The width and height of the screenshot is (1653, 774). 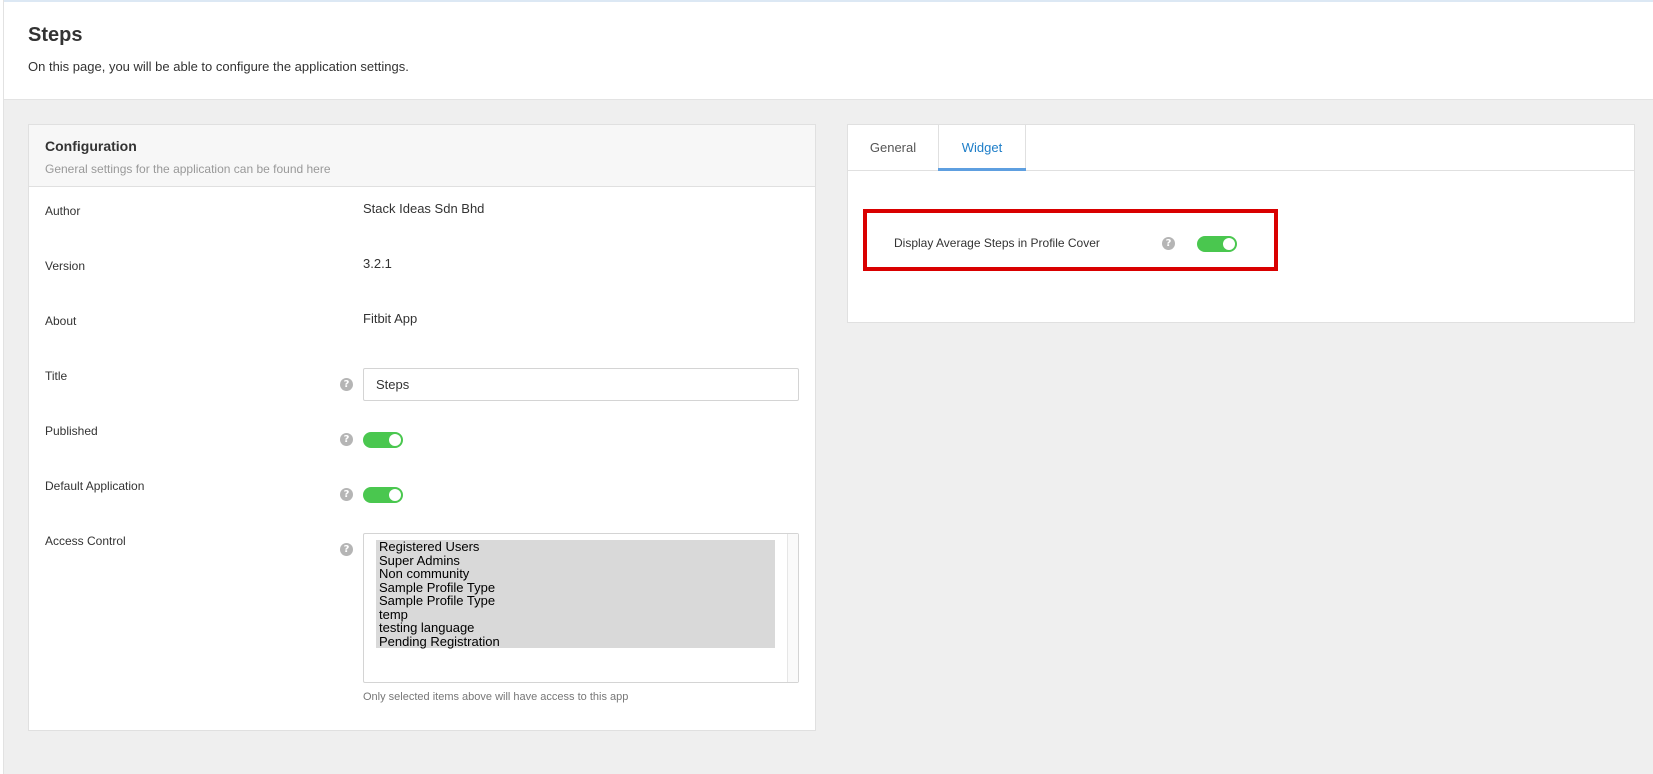 I want to click on tab-widget: Widget, so click(x=982, y=147).